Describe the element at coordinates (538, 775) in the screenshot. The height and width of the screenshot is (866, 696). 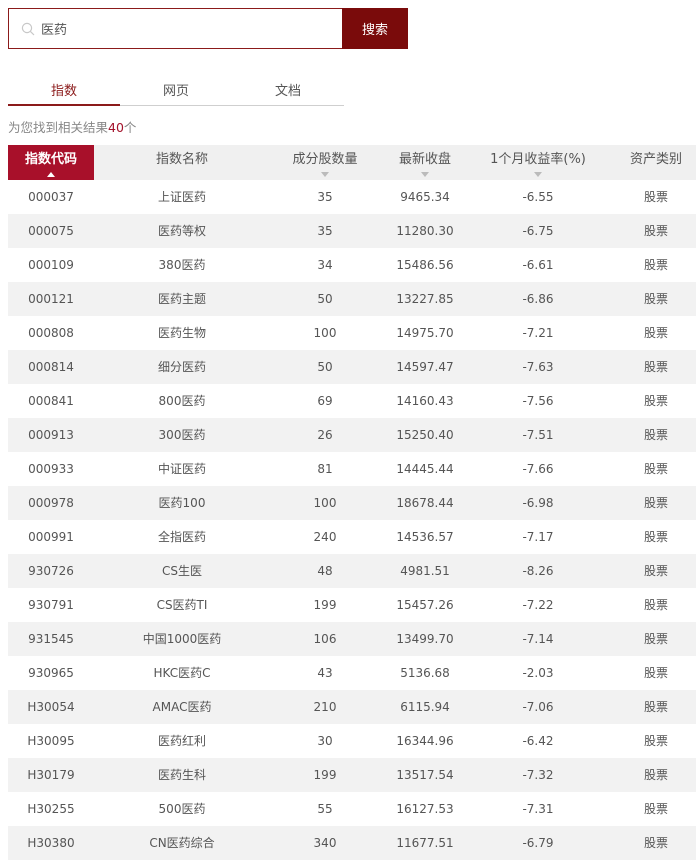
I see `cell-1m-return: -7.32` at that location.